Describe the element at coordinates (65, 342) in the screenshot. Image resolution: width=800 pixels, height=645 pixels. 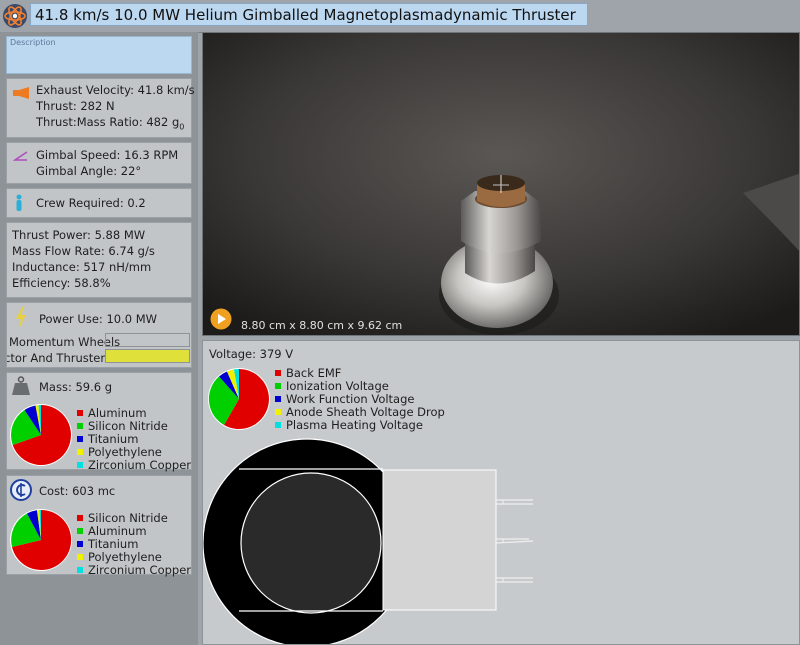
I see `momentum-wheels-label: Momentum Wheels` at that location.